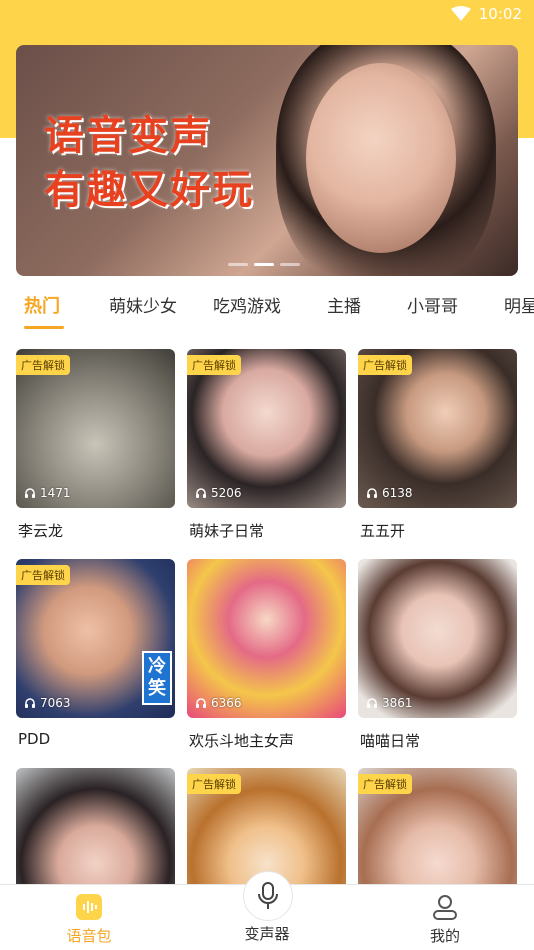 This screenshot has width=534, height=950. I want to click on tab-streamer: 主播, so click(344, 304).